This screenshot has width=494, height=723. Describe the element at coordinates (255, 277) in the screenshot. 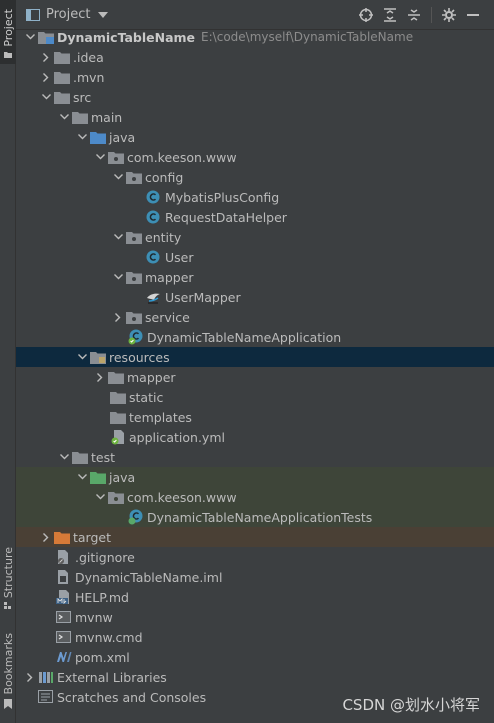

I see `tree-item-mapper: mapper` at that location.